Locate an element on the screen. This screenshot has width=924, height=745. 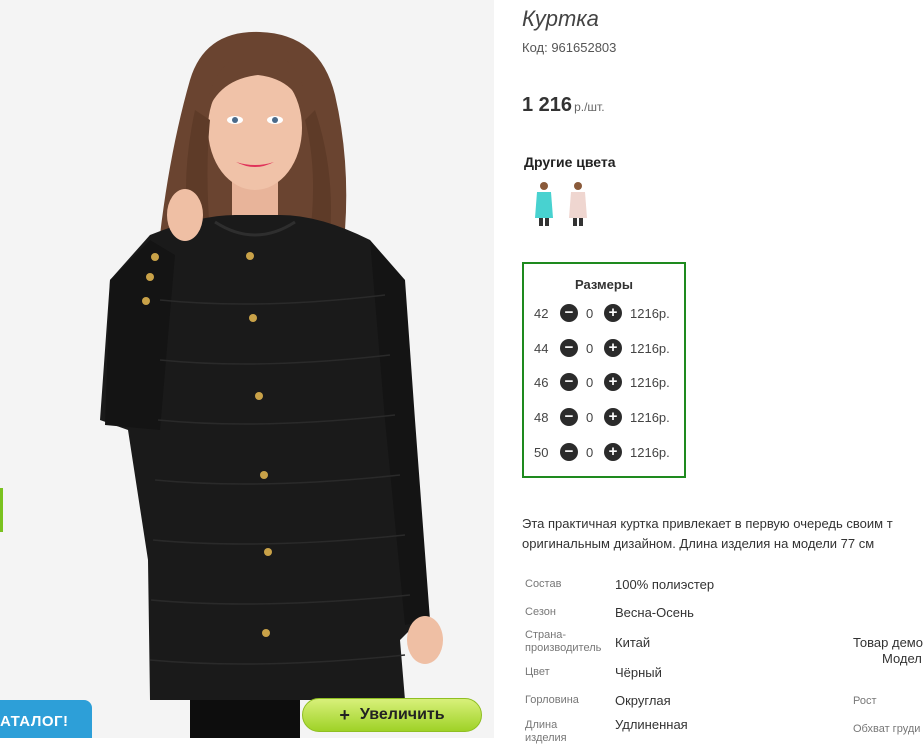
attr-label-neckline: Горловина is located at coordinates (552, 700).